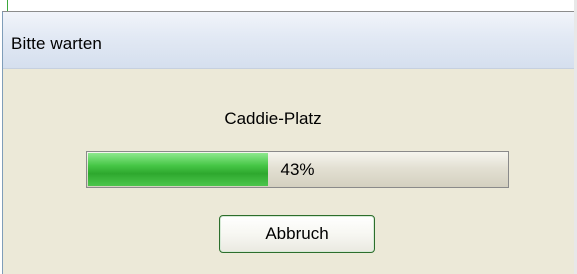 The image size is (577, 274). I want to click on progress-bar: 43%, so click(297, 169).